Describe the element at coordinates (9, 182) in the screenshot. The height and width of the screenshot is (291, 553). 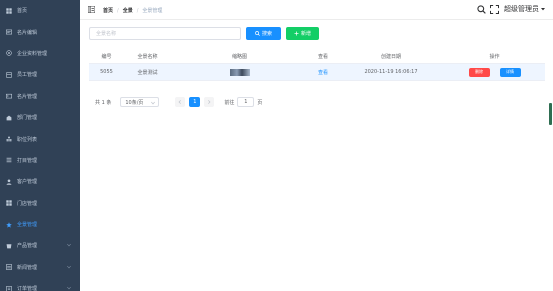
I see `customer-icon` at that location.